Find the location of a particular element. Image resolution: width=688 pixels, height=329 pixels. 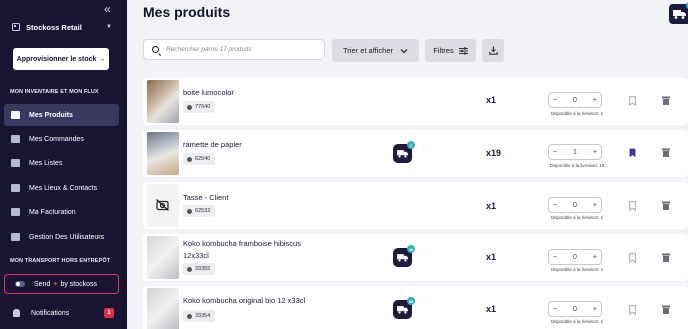

product-image-placeholder is located at coordinates (163, 205).